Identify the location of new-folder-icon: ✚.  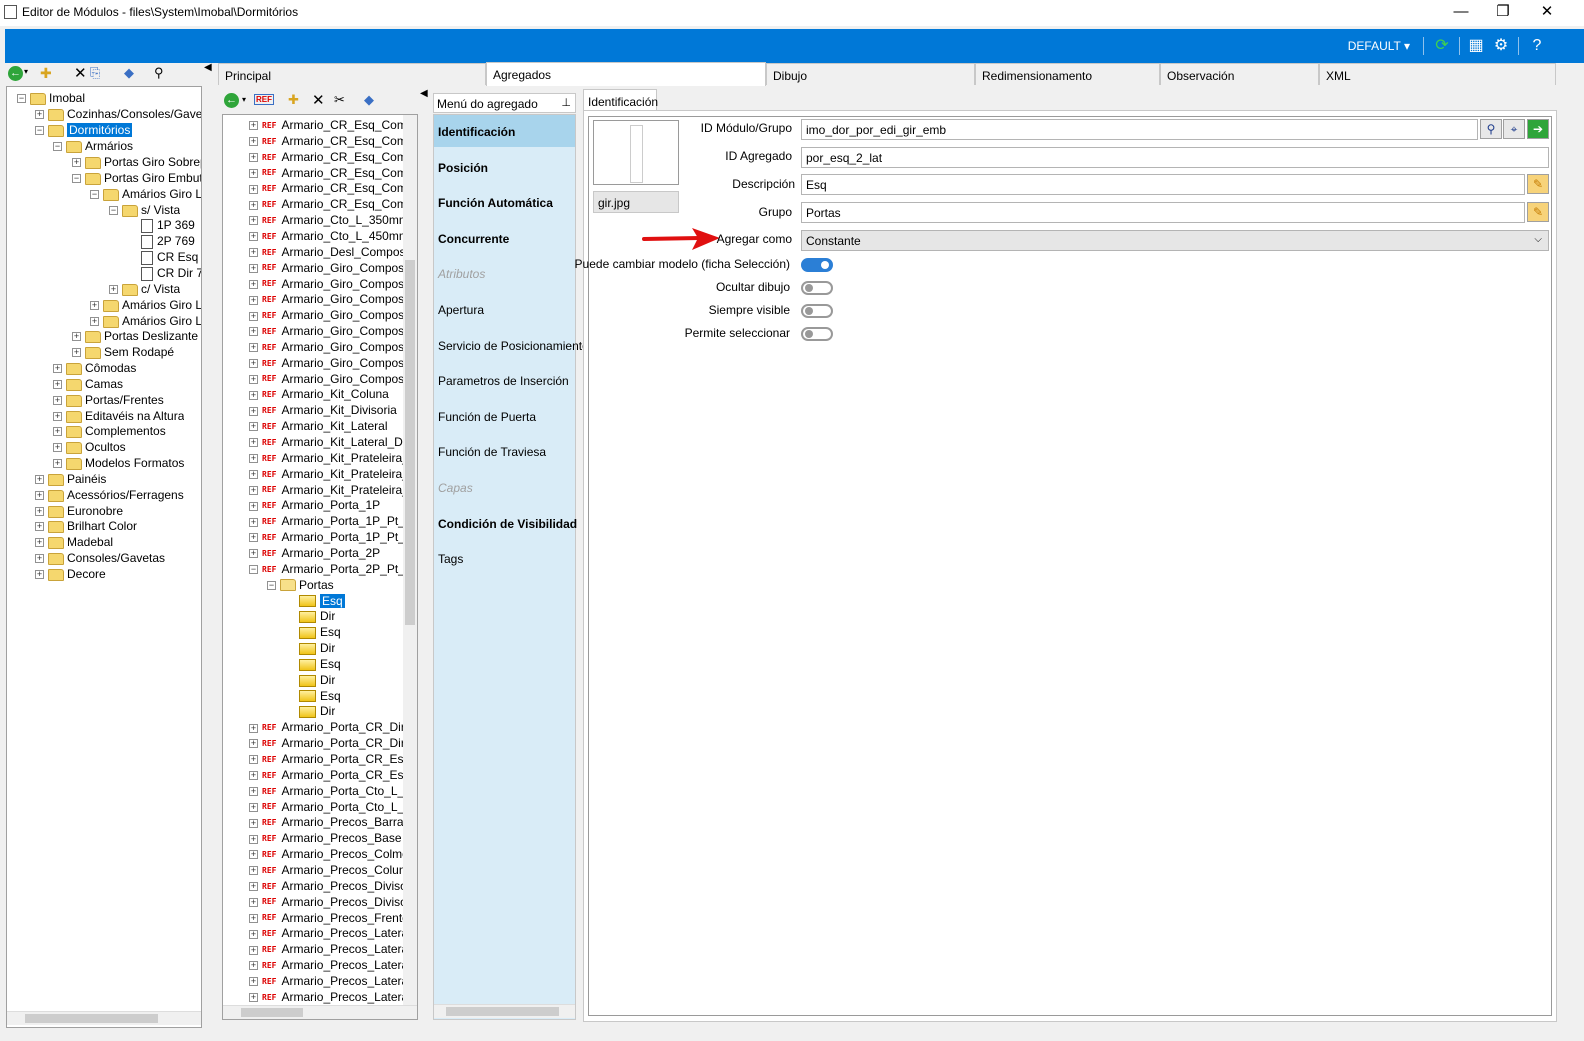
(46, 73).